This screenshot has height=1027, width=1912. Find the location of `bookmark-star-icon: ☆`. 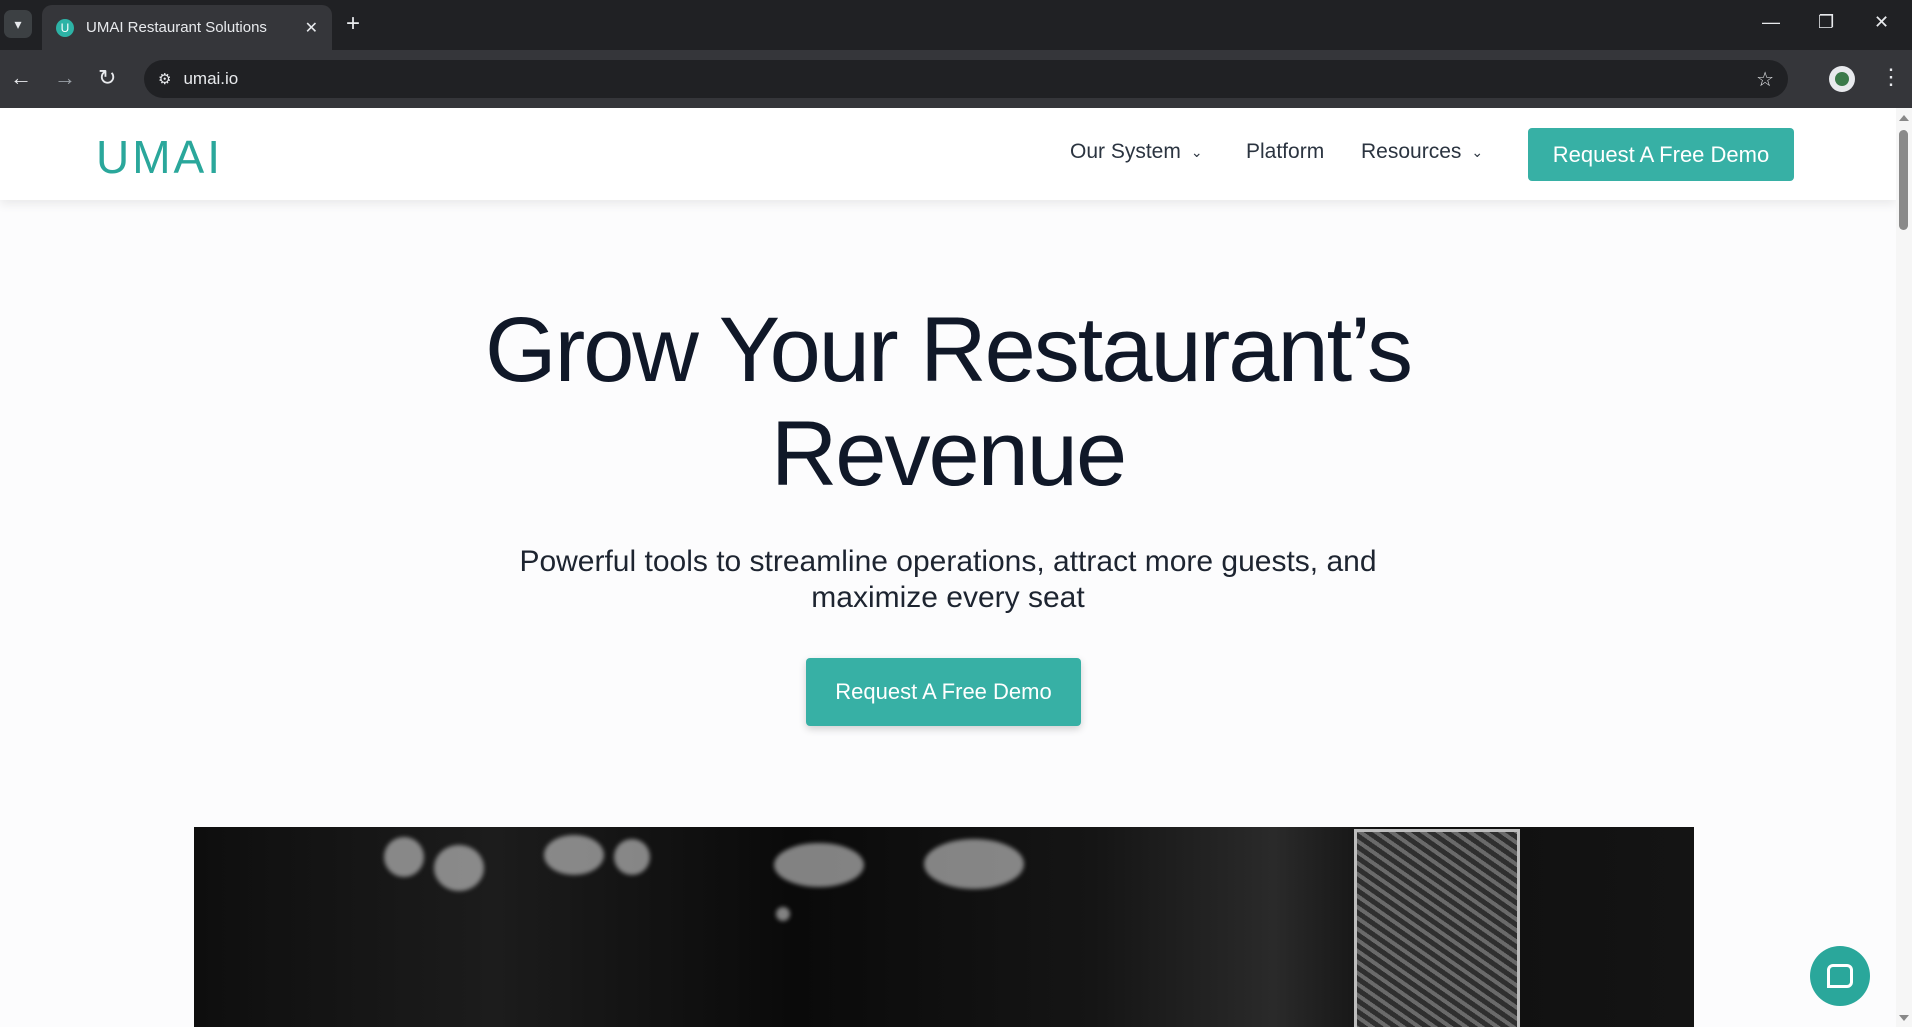

bookmark-star-icon: ☆ is located at coordinates (1765, 79).